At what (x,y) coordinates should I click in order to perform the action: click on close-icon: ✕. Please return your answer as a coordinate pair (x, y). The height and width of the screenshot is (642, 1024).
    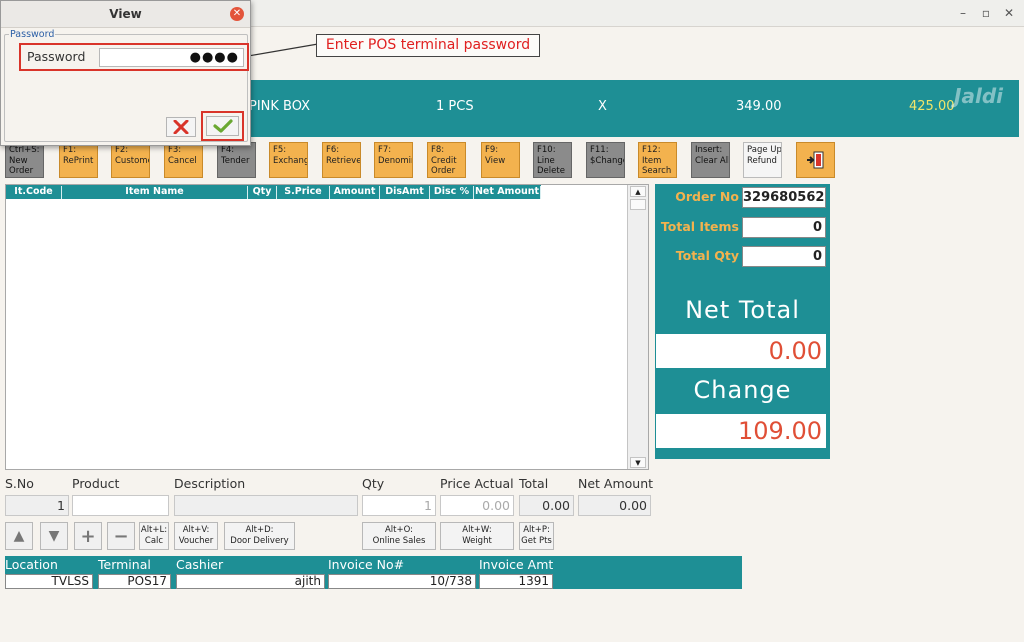
    Looking at the image, I should click on (1009, 13).